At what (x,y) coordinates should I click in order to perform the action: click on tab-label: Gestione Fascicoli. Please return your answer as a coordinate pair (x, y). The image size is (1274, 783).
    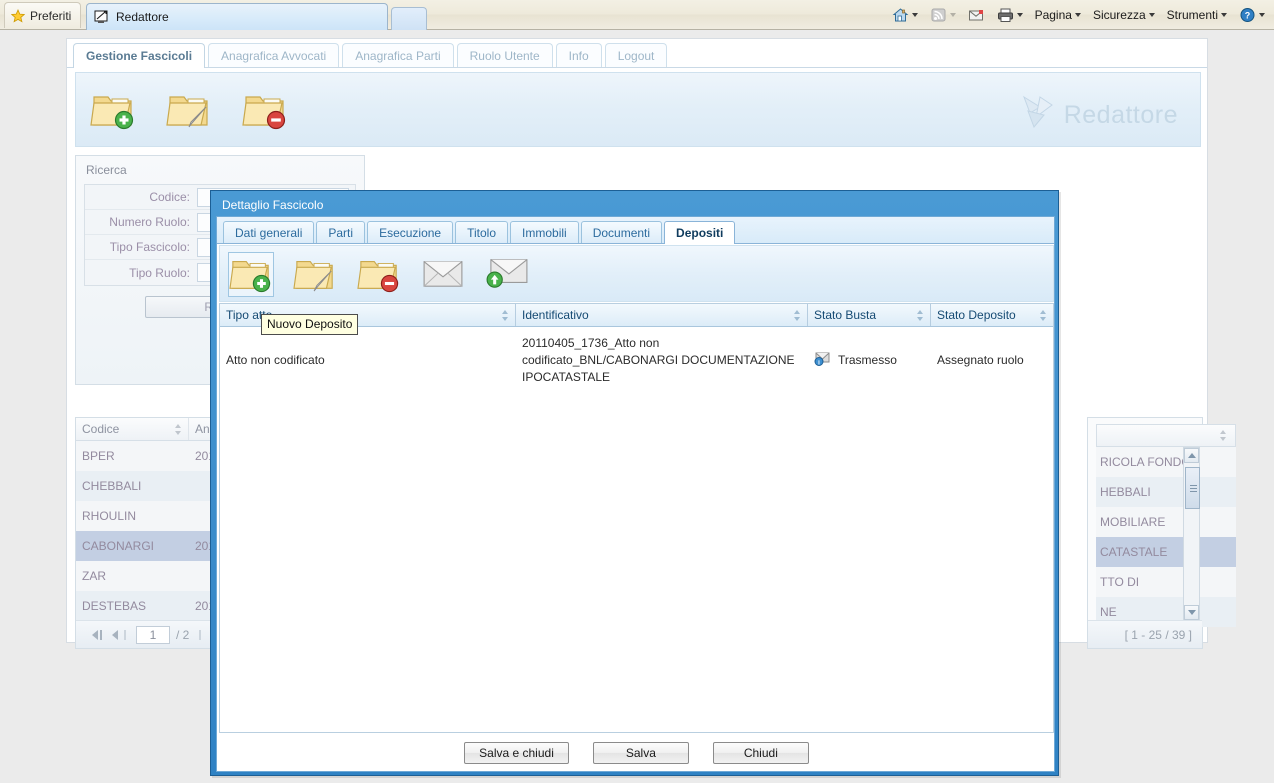
    Looking at the image, I should click on (139, 56).